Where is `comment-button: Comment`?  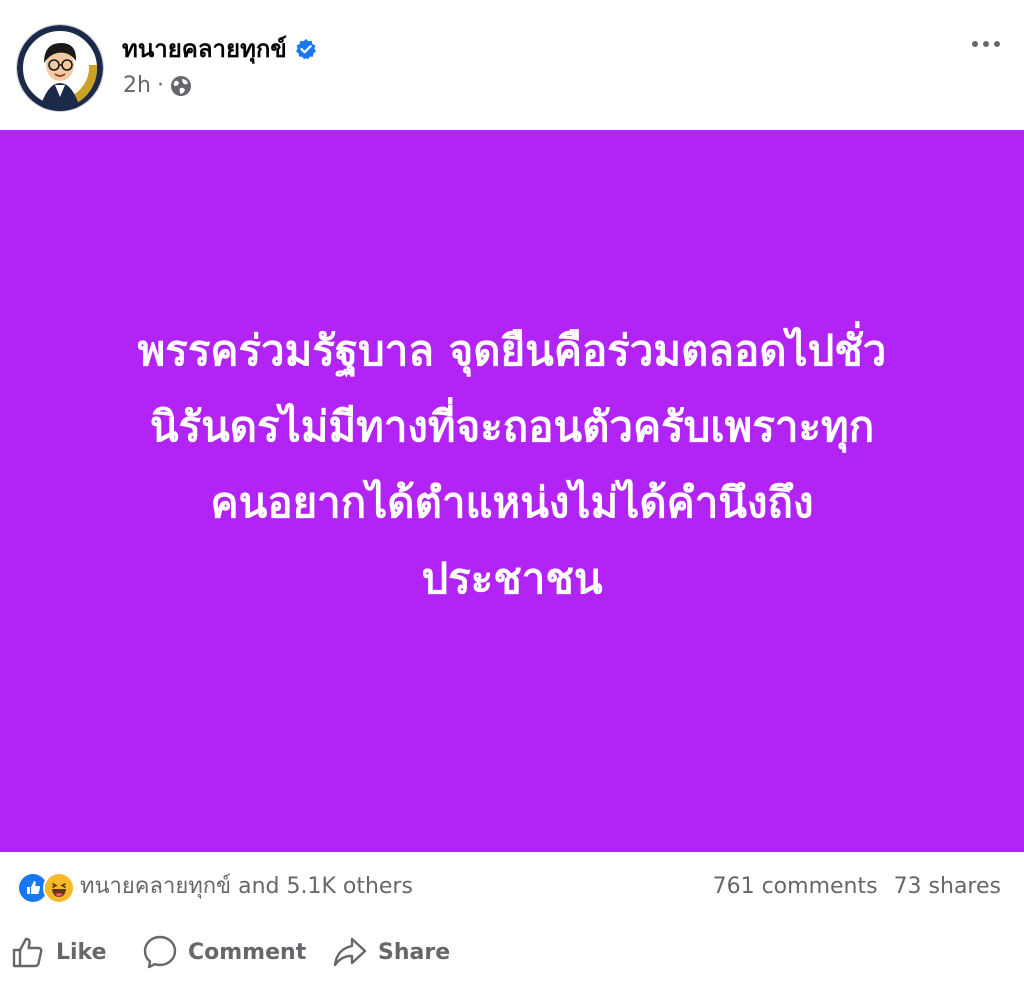
comment-button: Comment is located at coordinates (224, 952).